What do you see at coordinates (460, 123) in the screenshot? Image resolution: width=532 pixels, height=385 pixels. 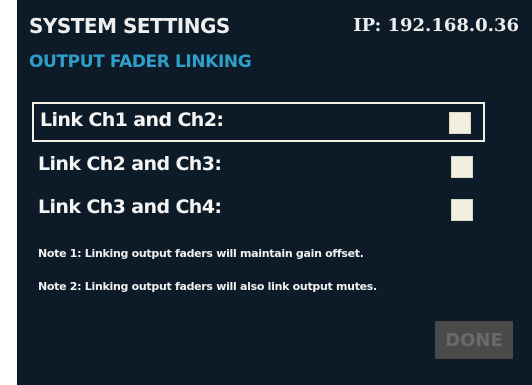 I see `link-ch1-ch2-checkbox` at bounding box center [460, 123].